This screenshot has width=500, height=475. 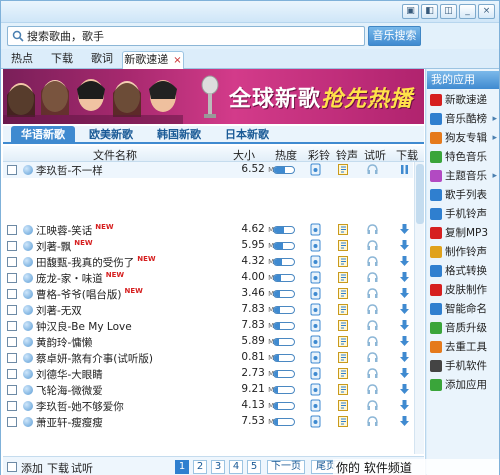 I want to click on song-name: 刘著-飘 NEW, so click(x=64, y=246).